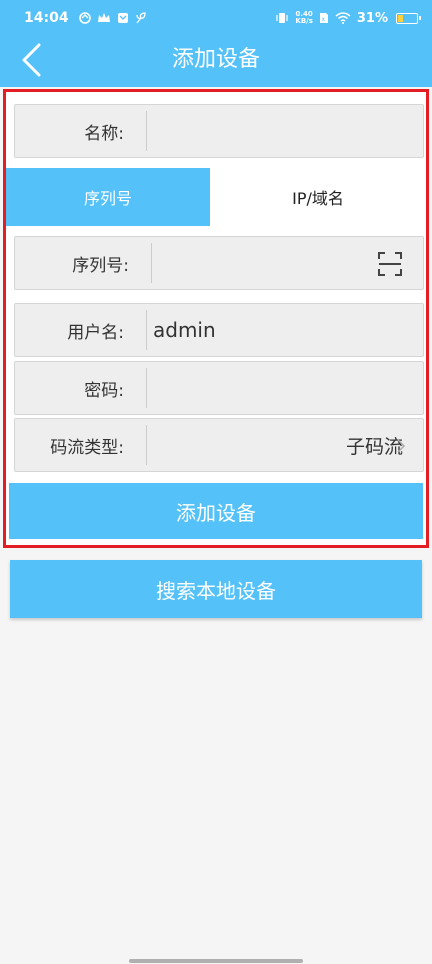  What do you see at coordinates (95, 332) in the screenshot?
I see `username-label: 用户名:` at bounding box center [95, 332].